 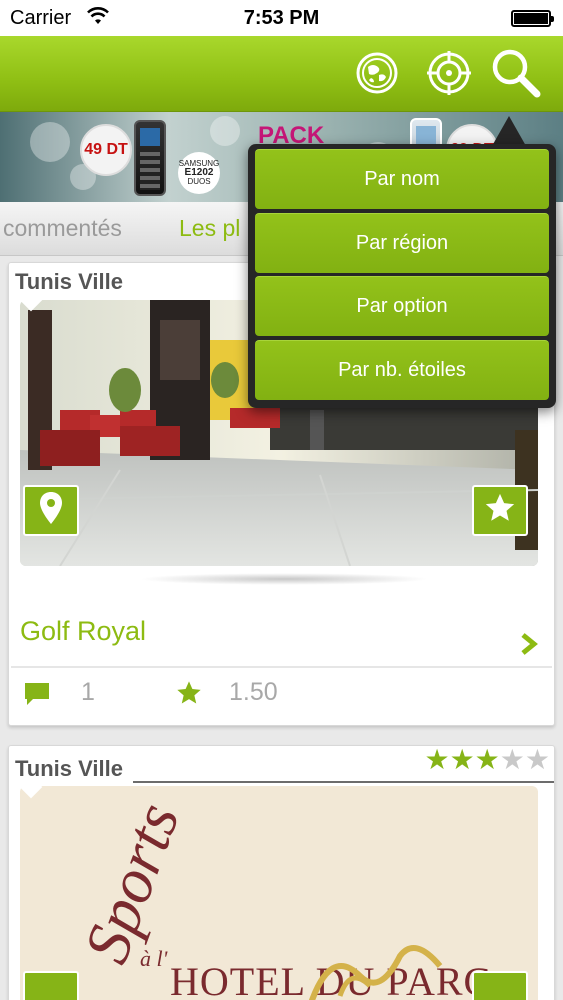 I want to click on menu-item-by-option: Par option, so click(x=402, y=306).